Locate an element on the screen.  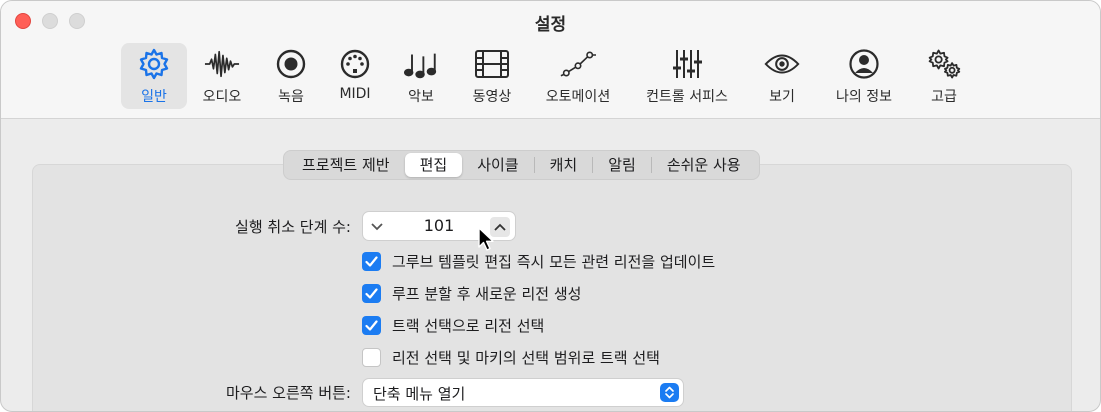
undo-steps-value: 101 is located at coordinates (439, 225).